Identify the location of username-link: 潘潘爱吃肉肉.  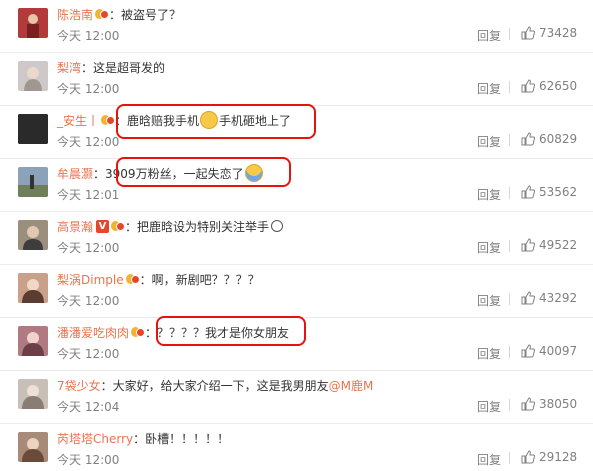
(93, 332).